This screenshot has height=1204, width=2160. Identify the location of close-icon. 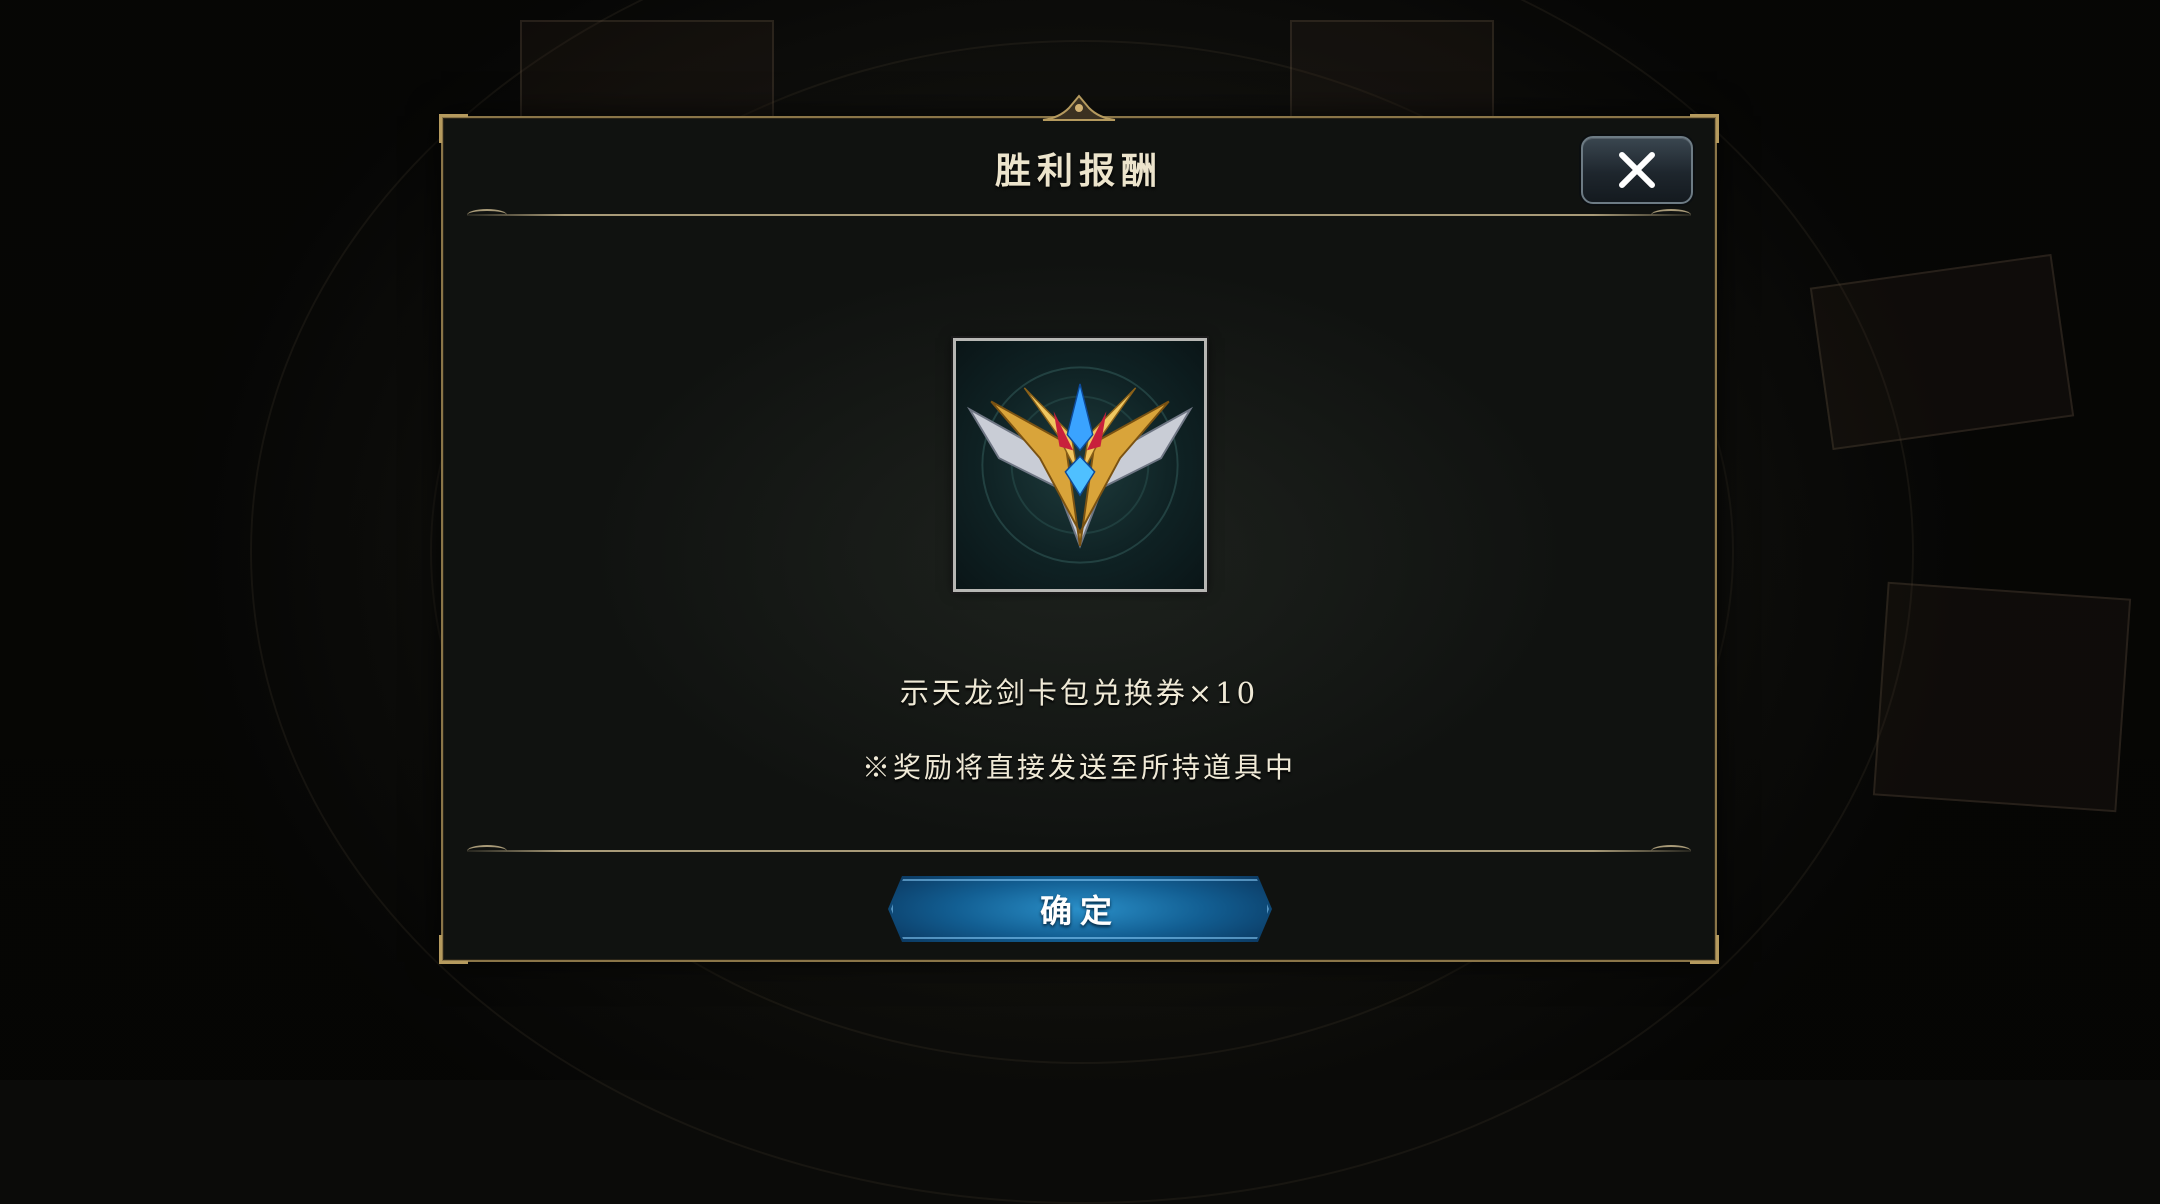
(1637, 170).